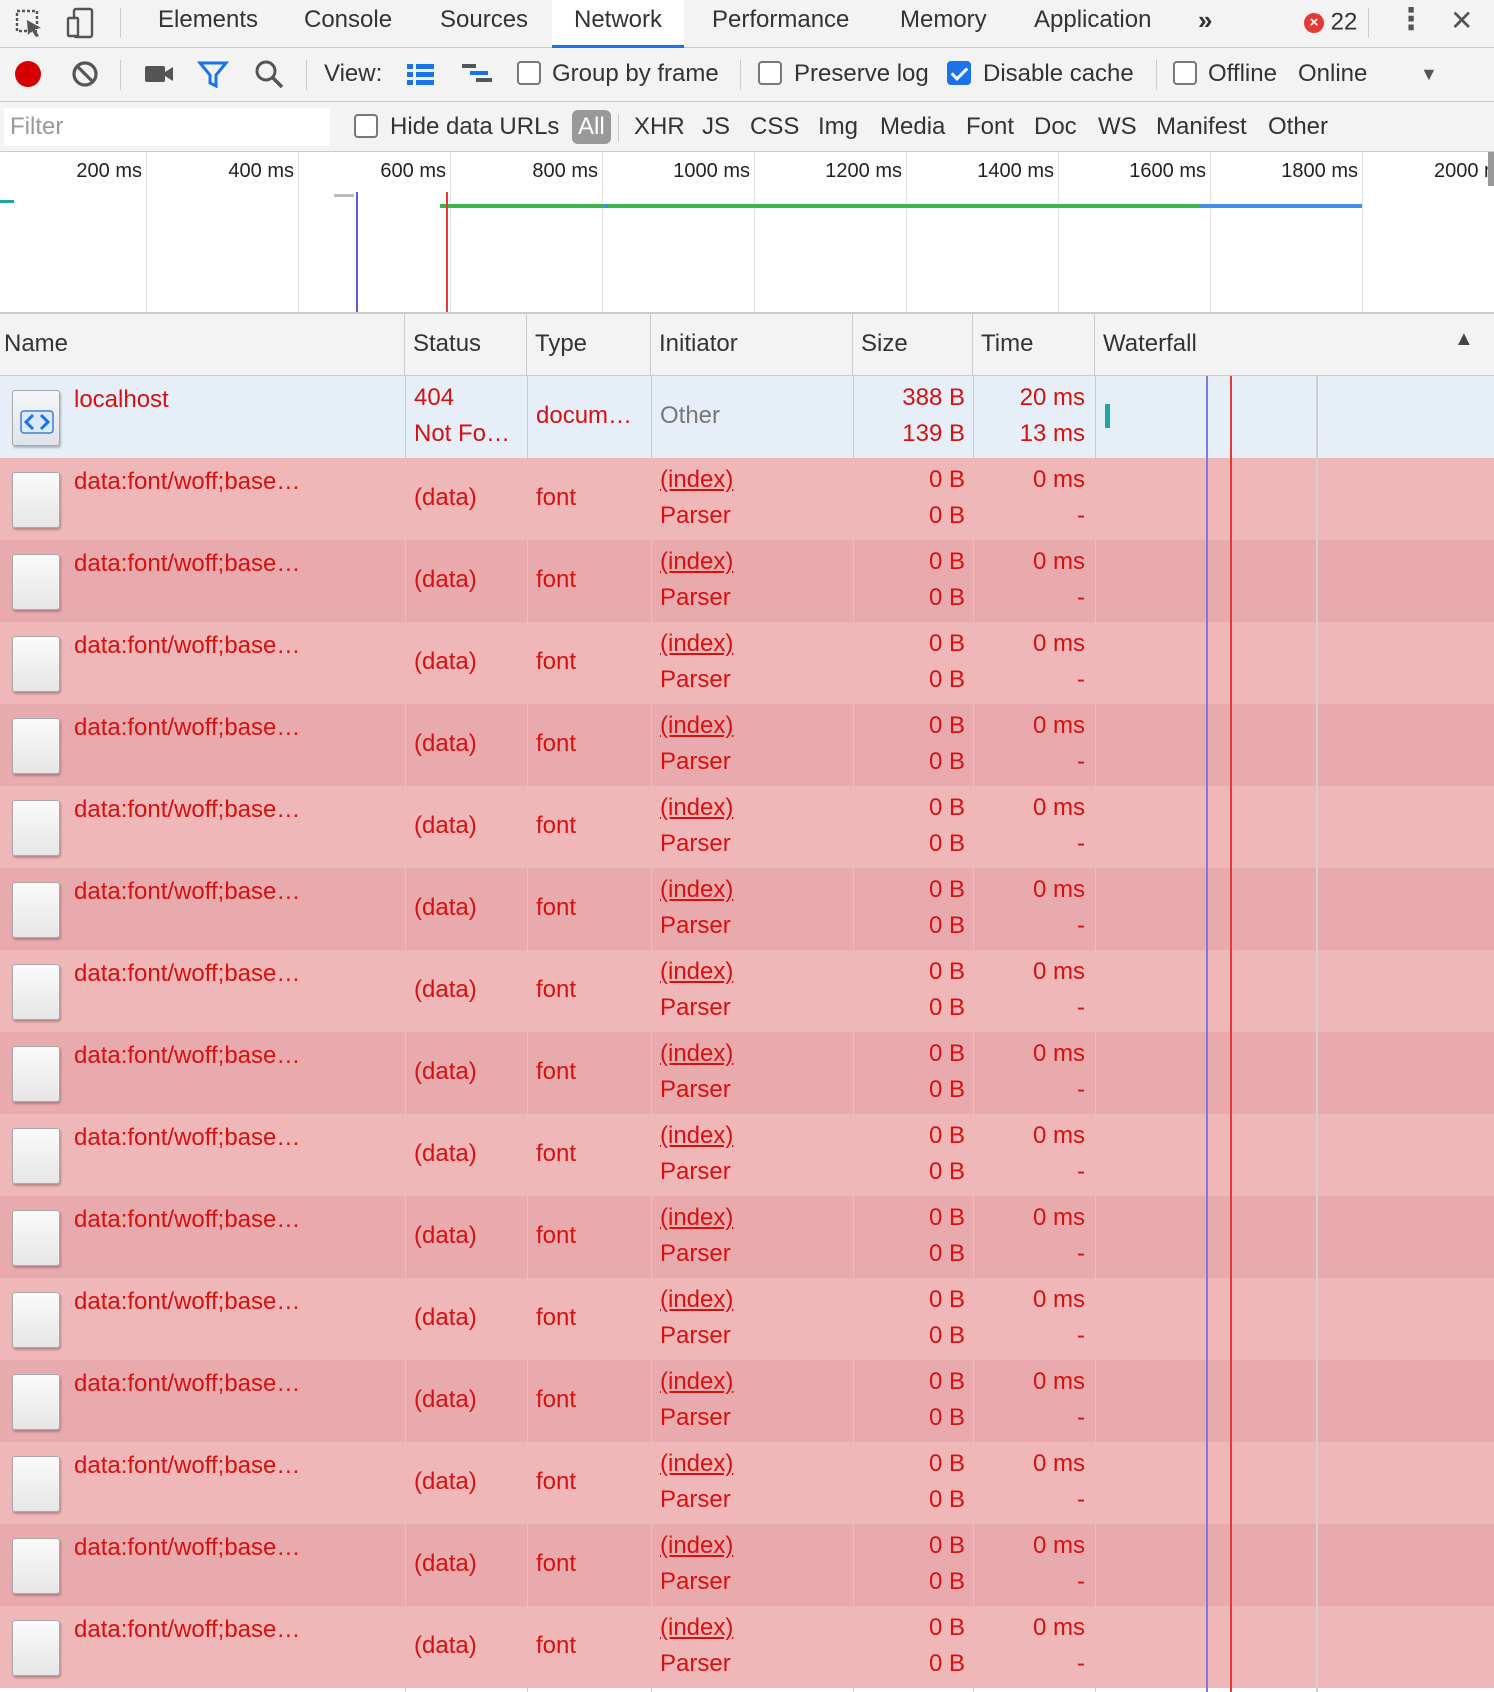  Describe the element at coordinates (913, 345) in the screenshot. I see `column-header-size: Size` at that location.